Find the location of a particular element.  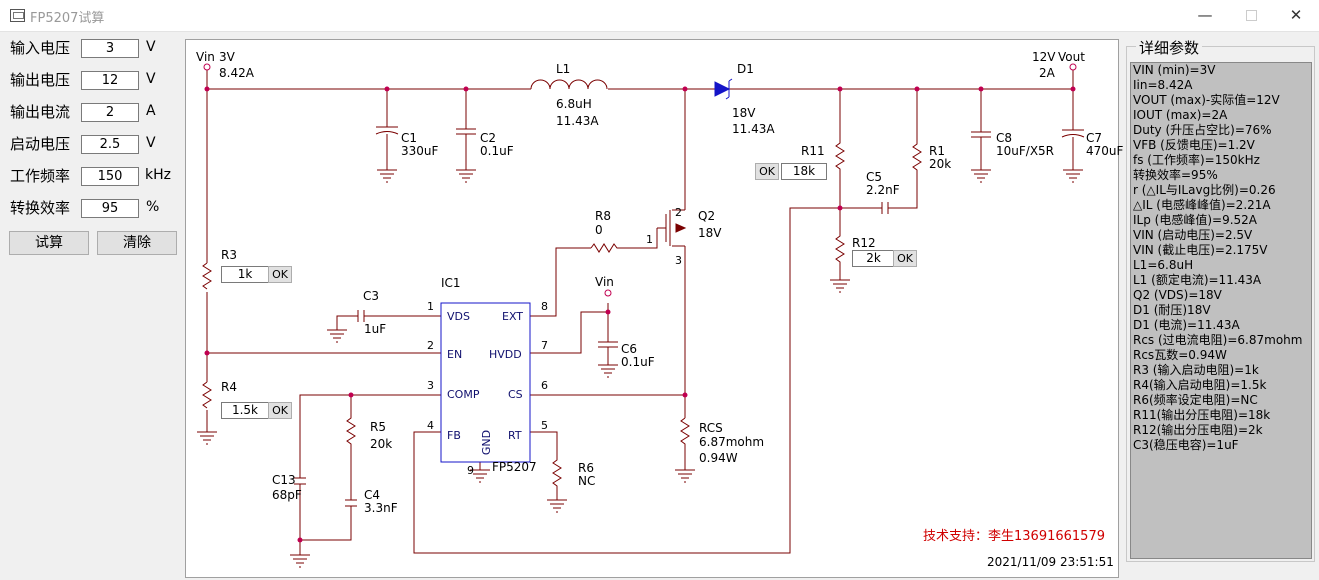

vin-input: 3 is located at coordinates (110, 48).